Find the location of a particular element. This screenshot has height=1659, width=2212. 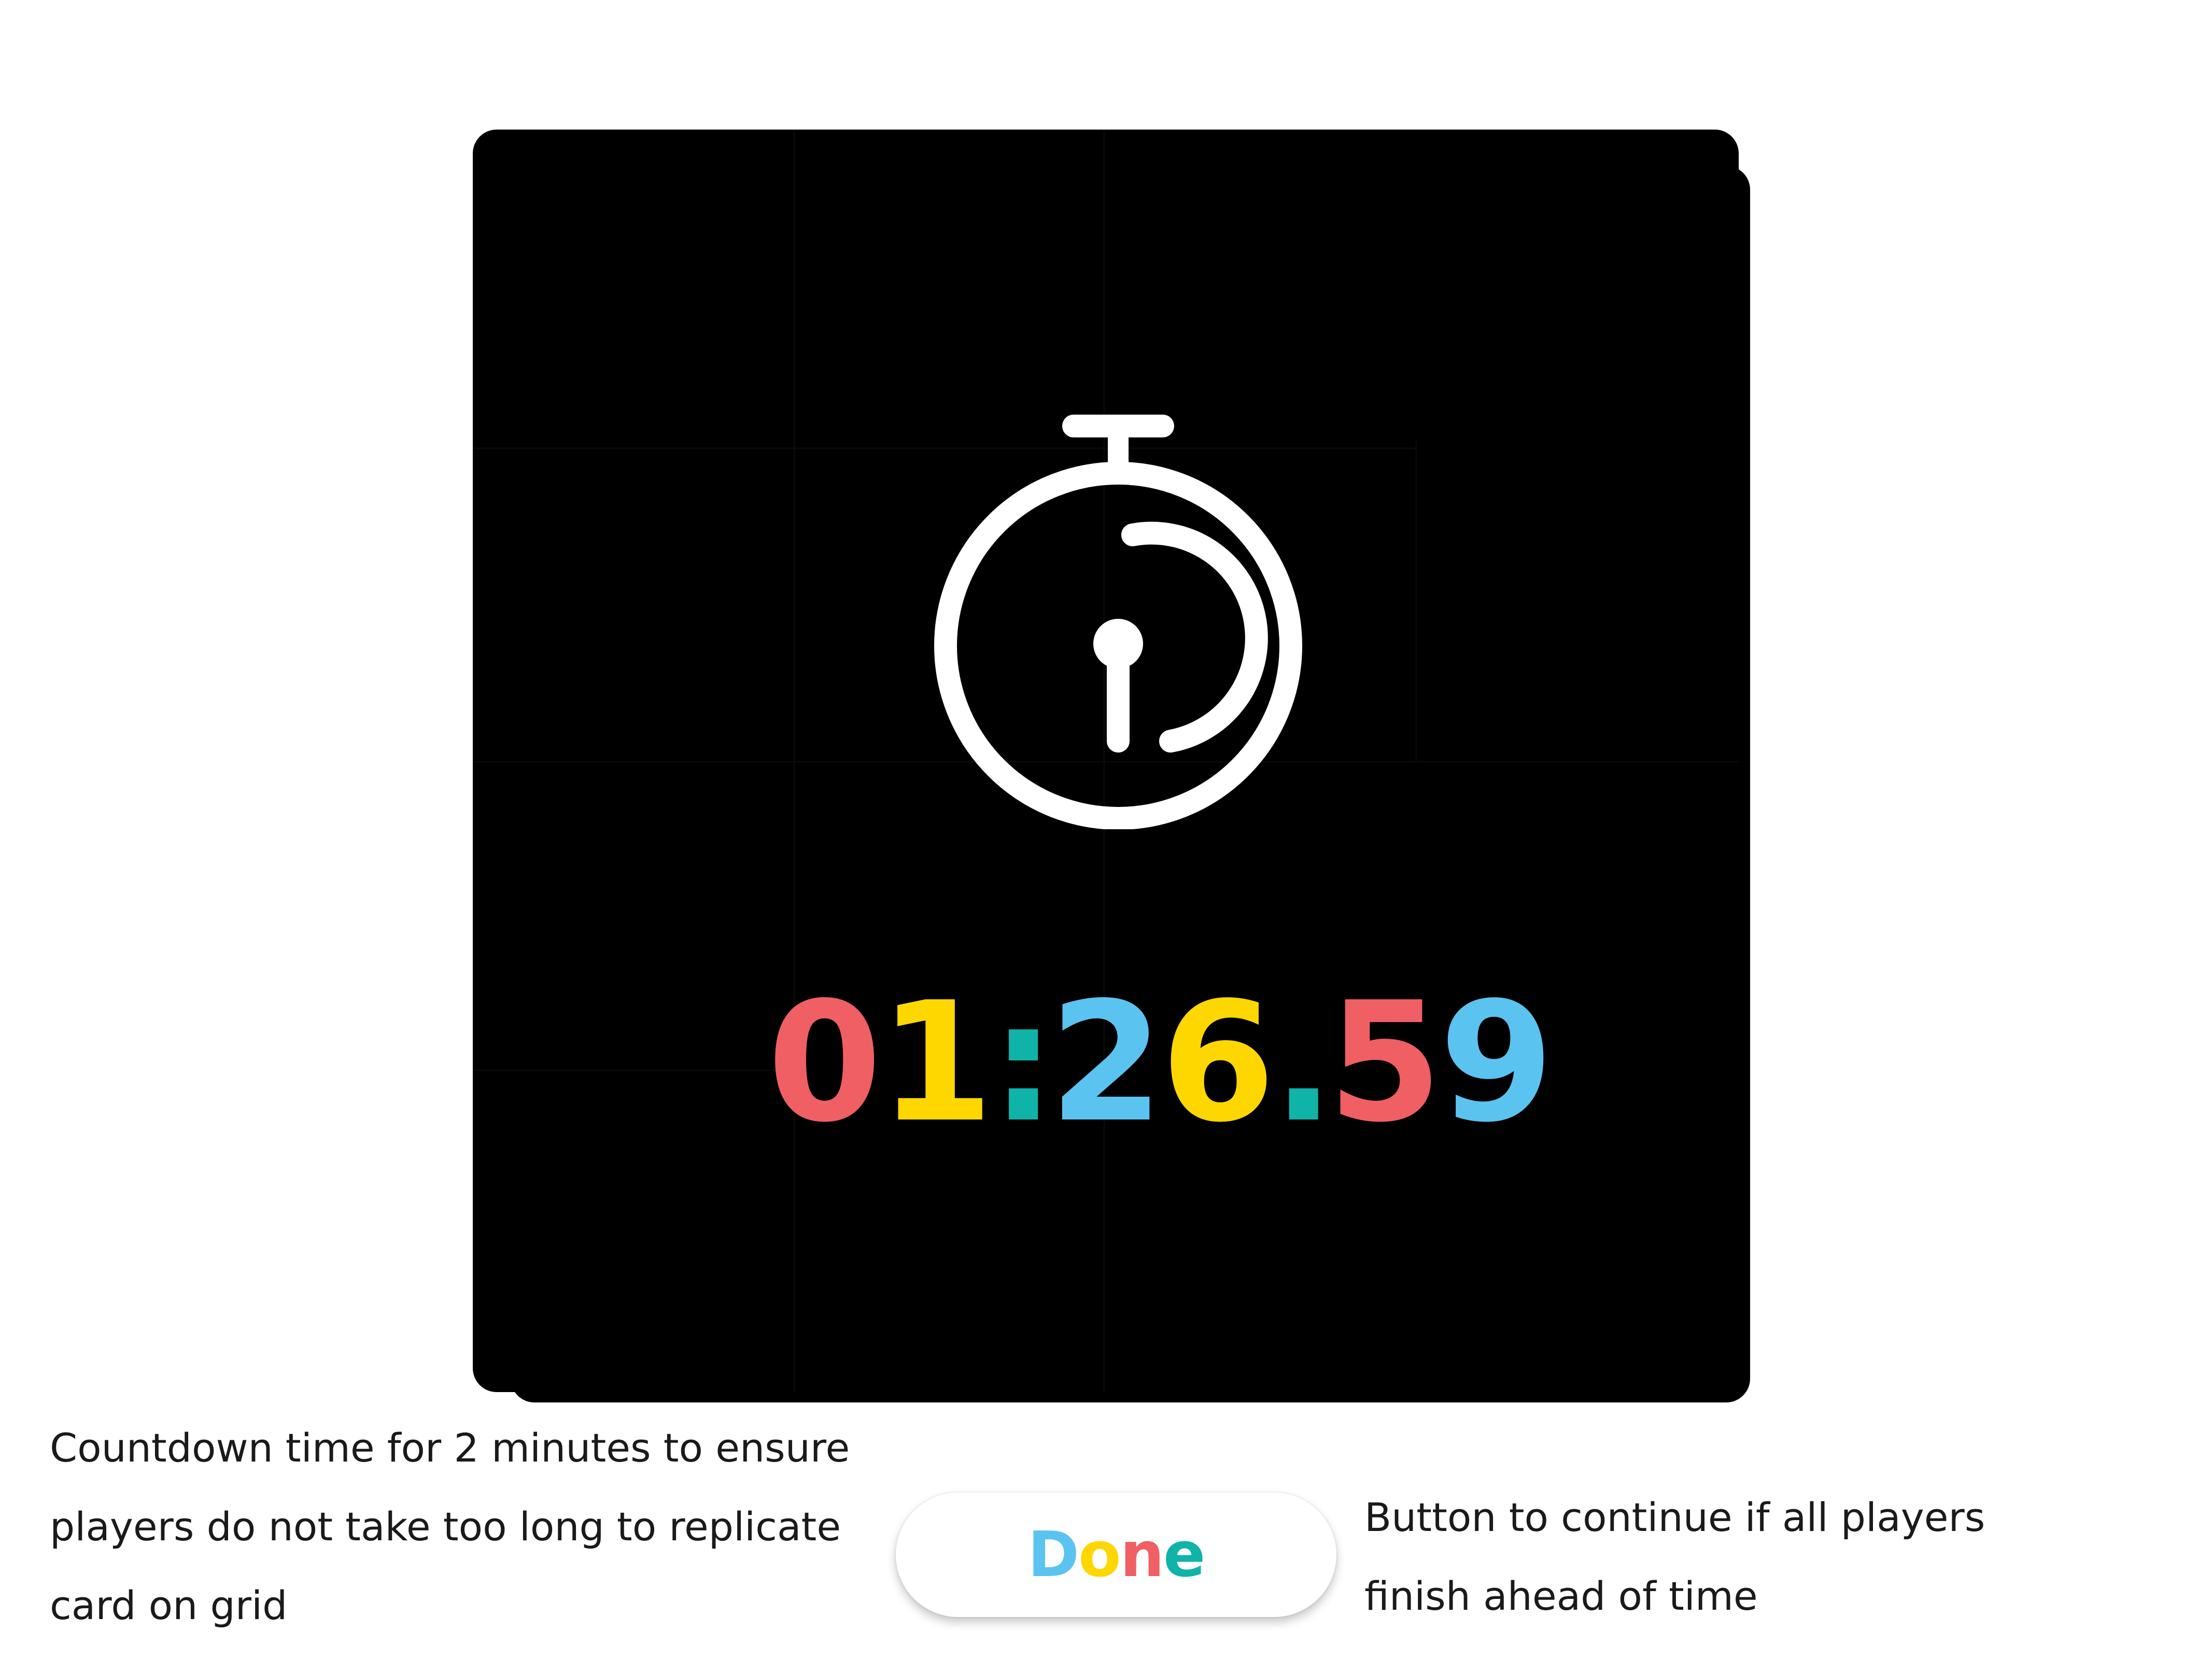

timer-digit: 2 is located at coordinates (1106, 1062).